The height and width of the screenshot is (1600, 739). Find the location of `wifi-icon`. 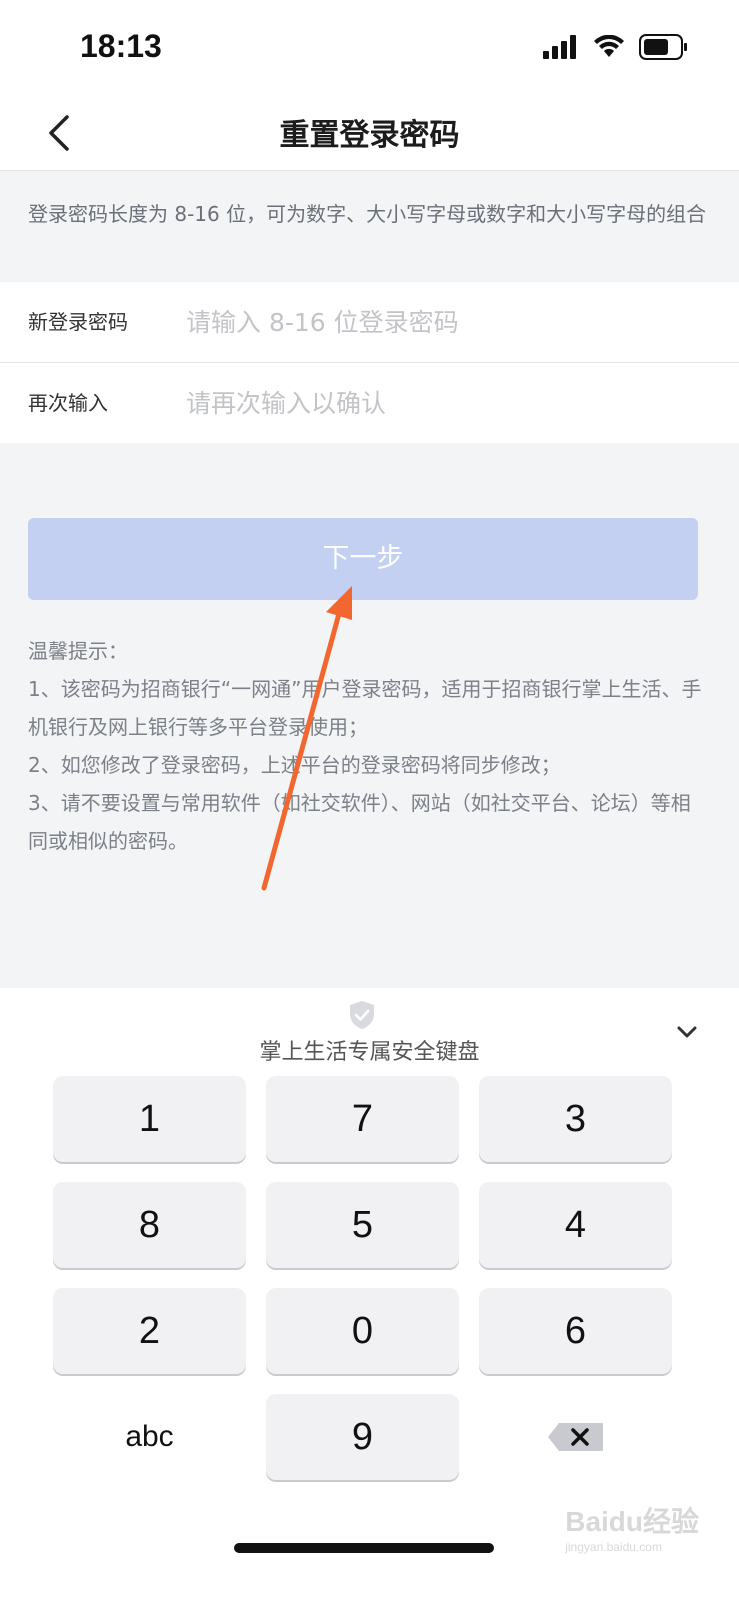

wifi-icon is located at coordinates (609, 46).